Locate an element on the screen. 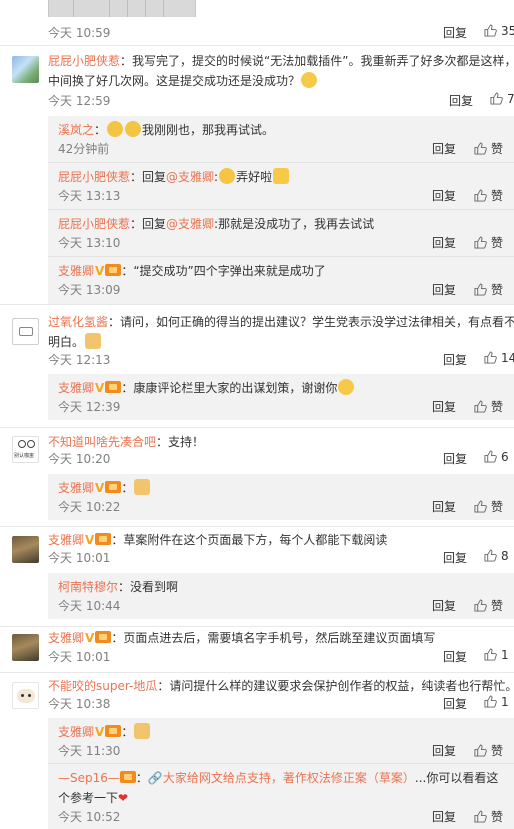 This screenshot has width=514, height=829. bow-hands-emoji-icon is located at coordinates (93, 341).